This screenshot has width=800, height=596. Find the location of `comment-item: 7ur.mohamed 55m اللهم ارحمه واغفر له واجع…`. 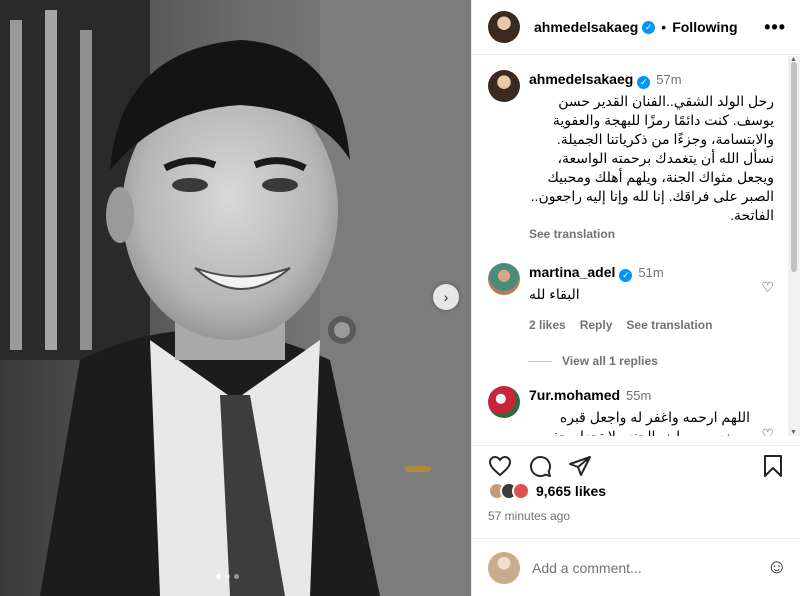

comment-item: 7ur.mohamed 55m اللهم ارحمه واغفر له واجع… is located at coordinates (631, 411).